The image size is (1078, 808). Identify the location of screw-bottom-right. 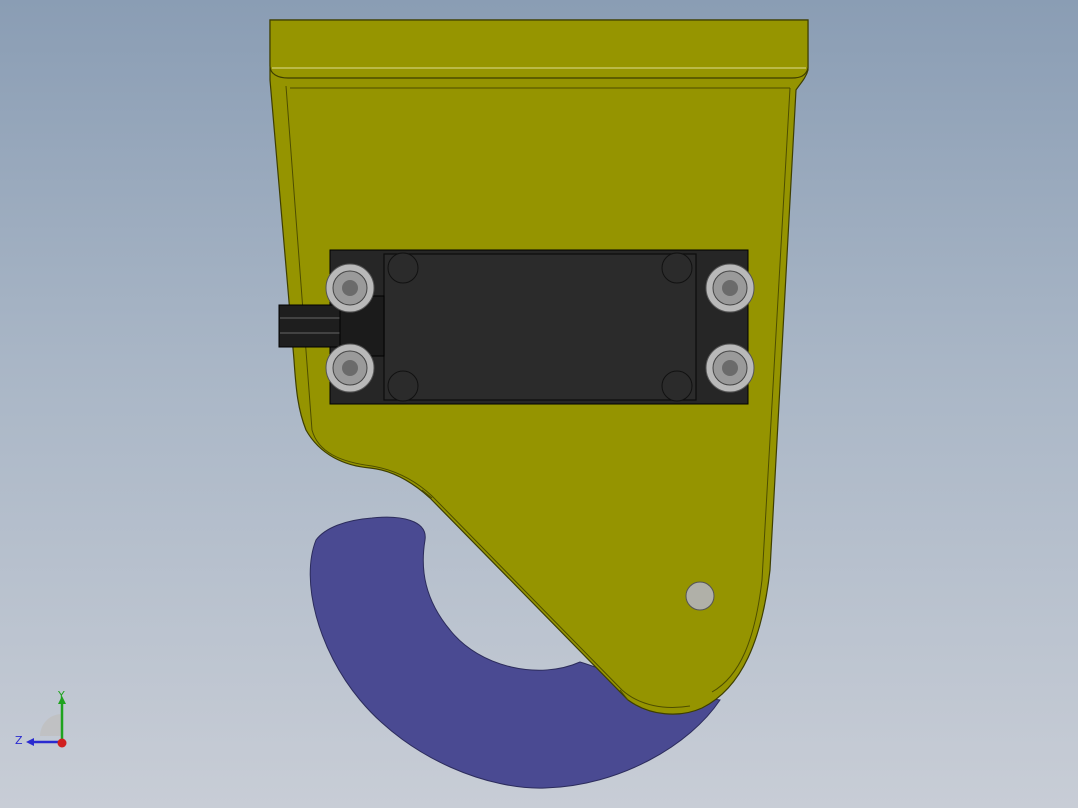
(730, 368).